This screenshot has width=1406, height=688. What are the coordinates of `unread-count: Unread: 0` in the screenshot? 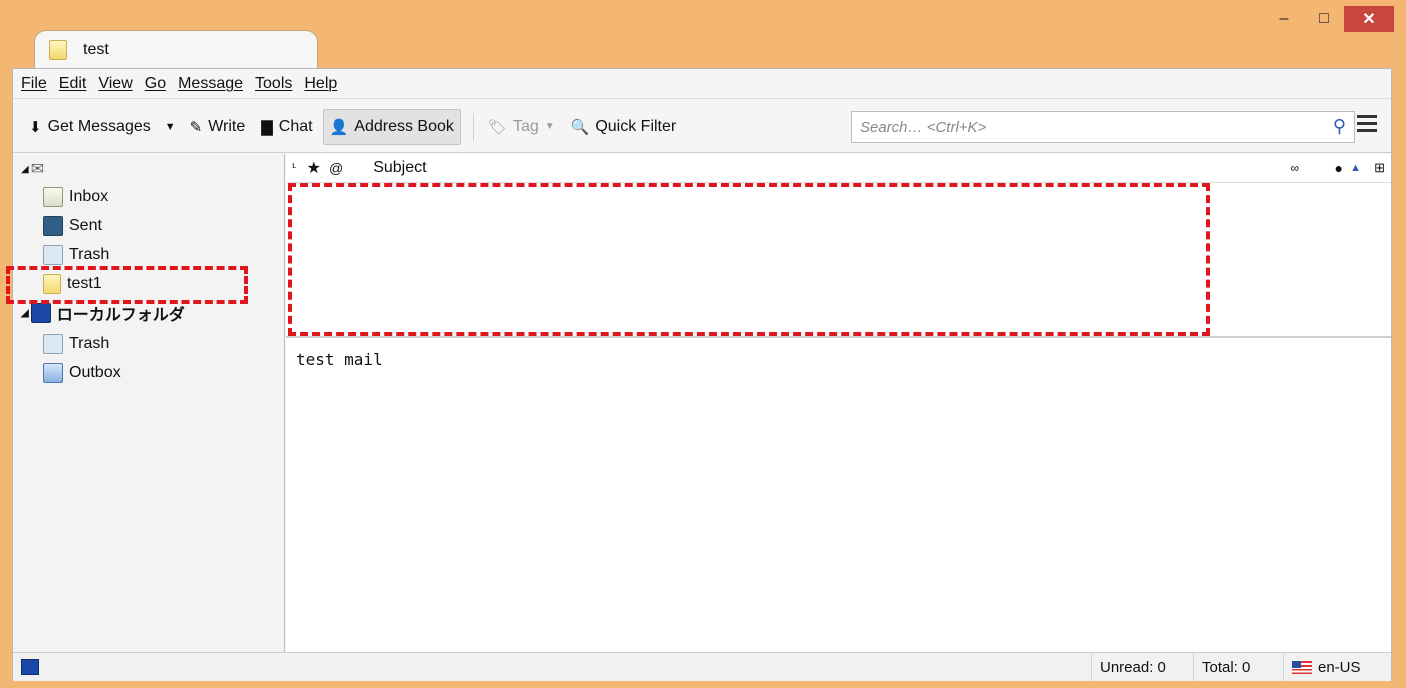 It's located at (1142, 667).